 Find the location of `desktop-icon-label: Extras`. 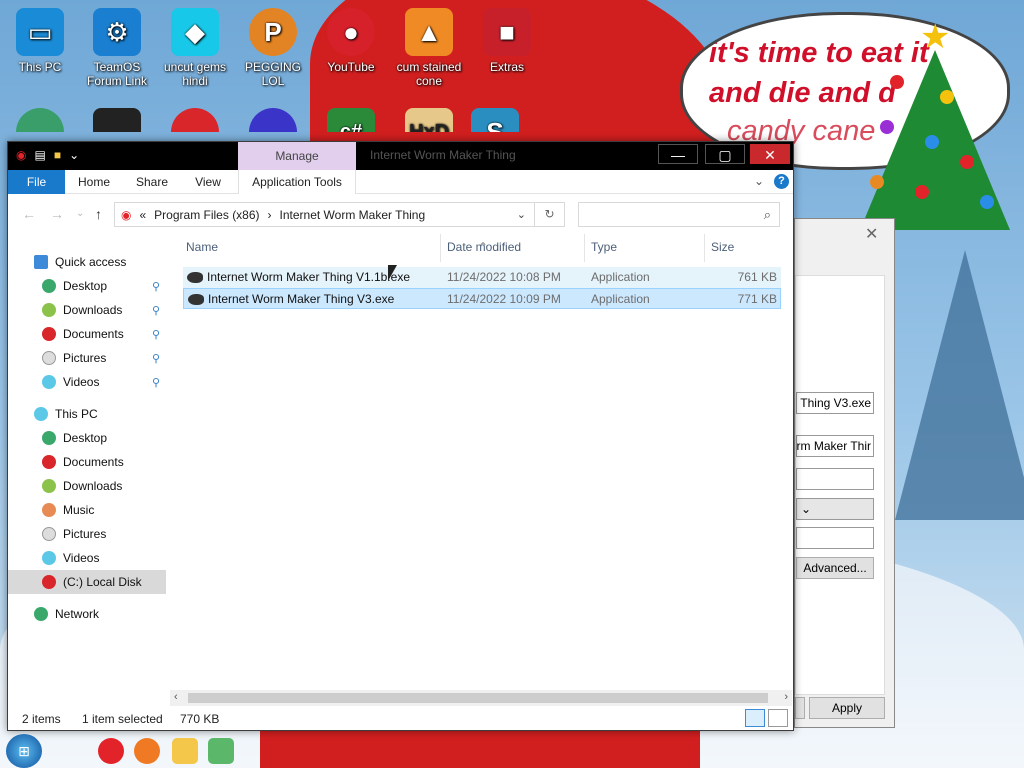

desktop-icon-label: Extras is located at coordinates (506, 67).